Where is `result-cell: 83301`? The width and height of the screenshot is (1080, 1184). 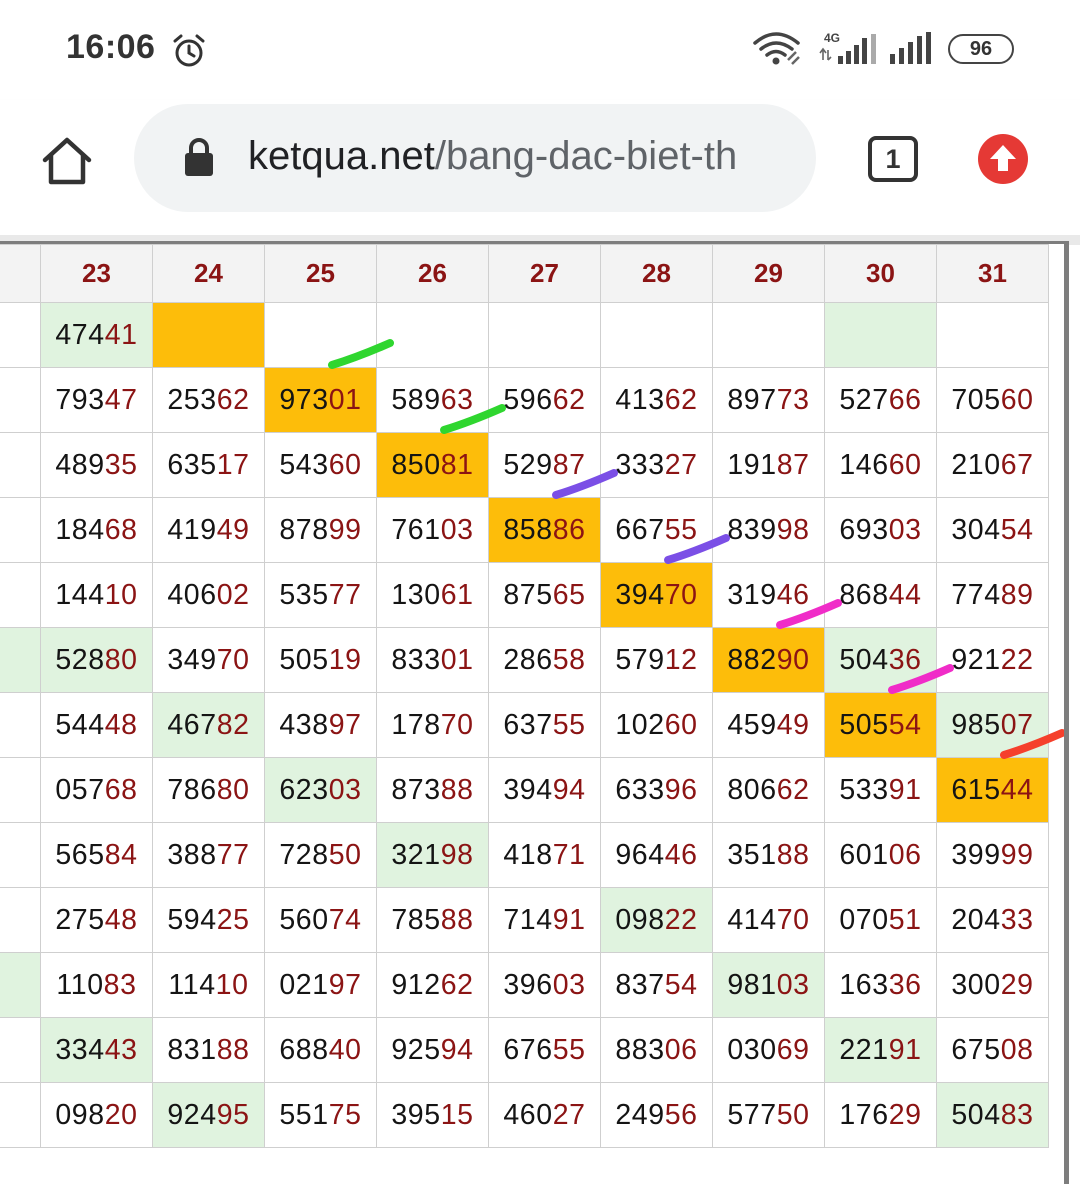
result-cell: 83301 is located at coordinates (432, 660).